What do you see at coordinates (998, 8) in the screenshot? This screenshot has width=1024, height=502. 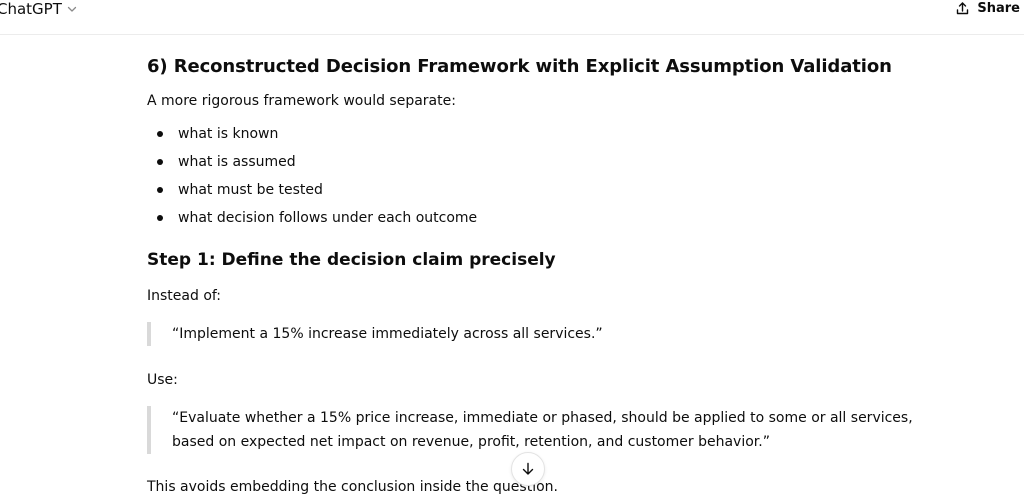 I see `share-label: Share` at bounding box center [998, 8].